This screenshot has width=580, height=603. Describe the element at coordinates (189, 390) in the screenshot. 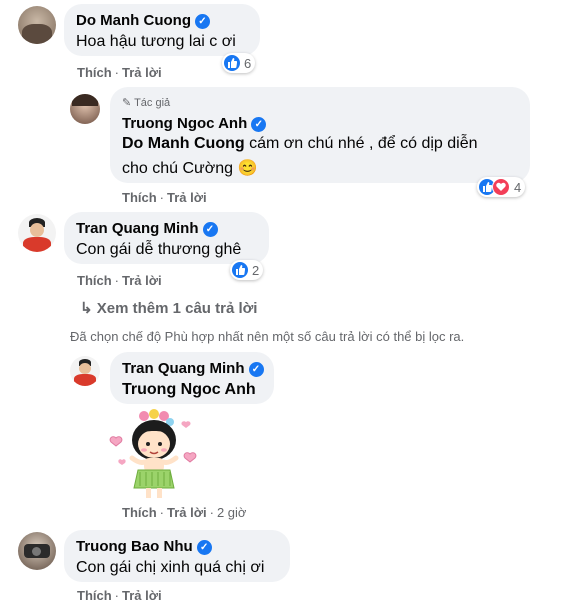

I see `mention-link: Truong Ngoc Anh` at that location.